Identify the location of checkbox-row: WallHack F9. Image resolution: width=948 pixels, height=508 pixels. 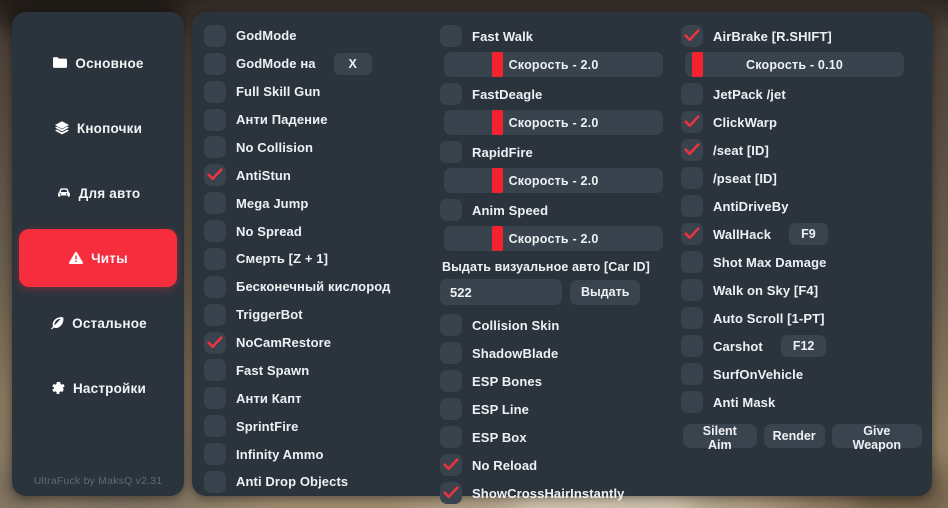
(801, 234).